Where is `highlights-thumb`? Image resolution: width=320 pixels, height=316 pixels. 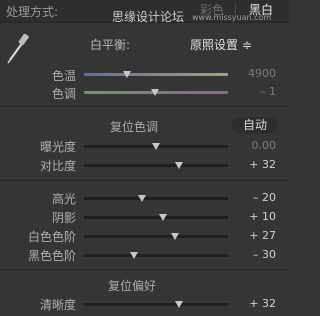
highlights-thumb is located at coordinates (141, 198).